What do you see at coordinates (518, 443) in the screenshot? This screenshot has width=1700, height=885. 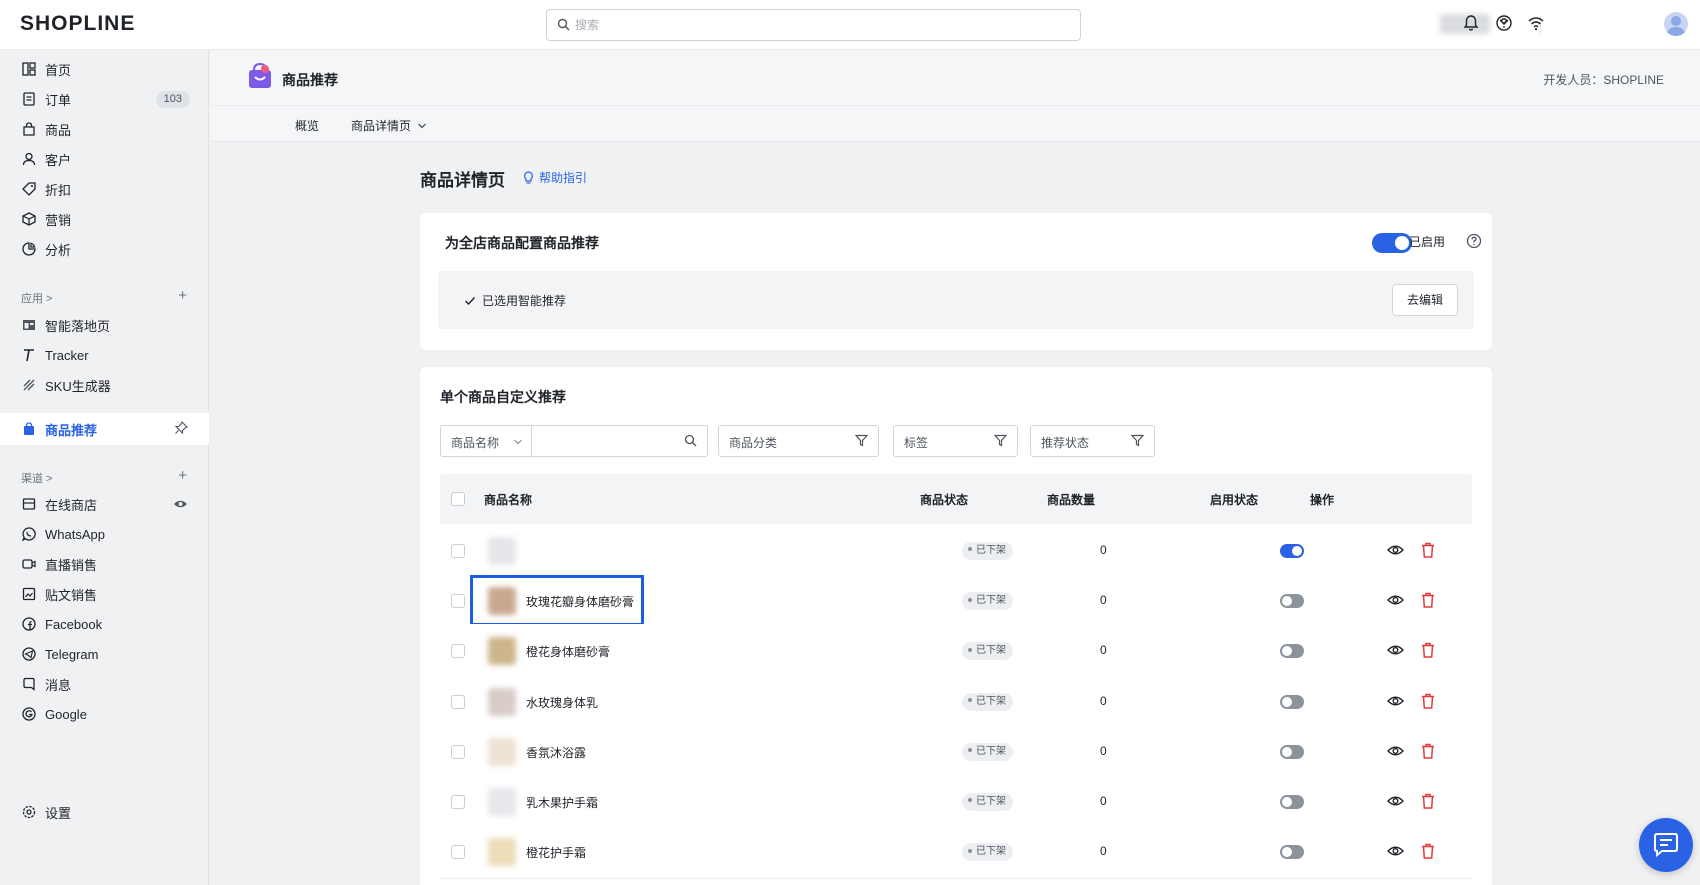 I see `chevron-down-icon` at bounding box center [518, 443].